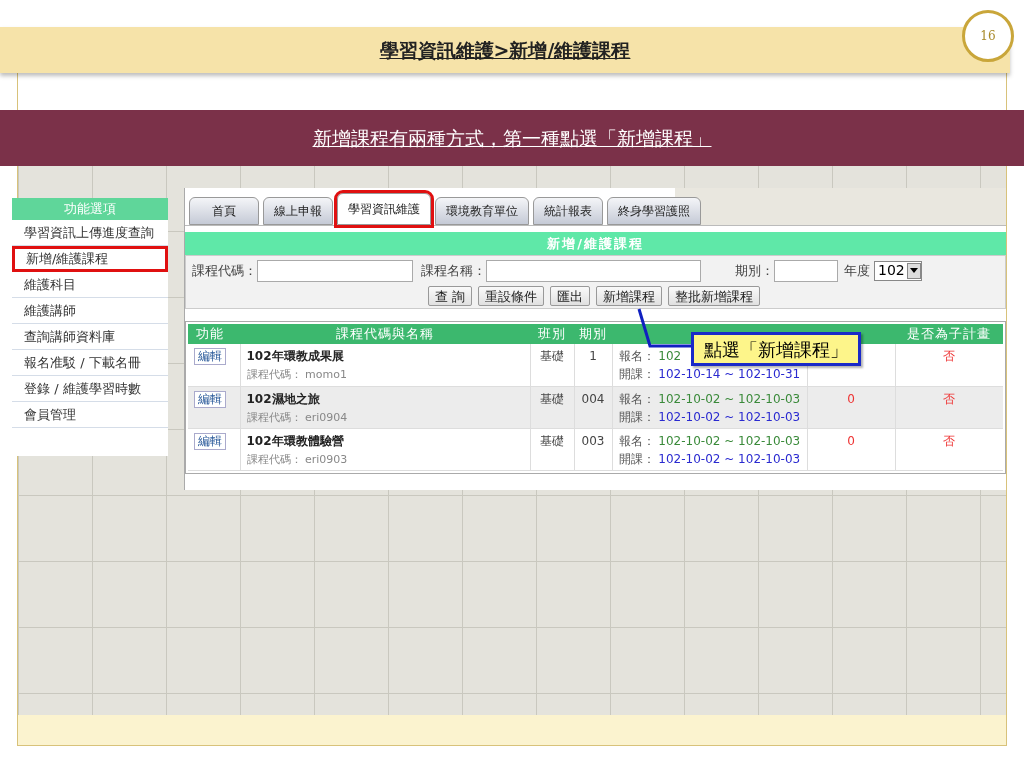 The height and width of the screenshot is (768, 1024). Describe the element at coordinates (898, 270) in the screenshot. I see `year-select: 102` at that location.